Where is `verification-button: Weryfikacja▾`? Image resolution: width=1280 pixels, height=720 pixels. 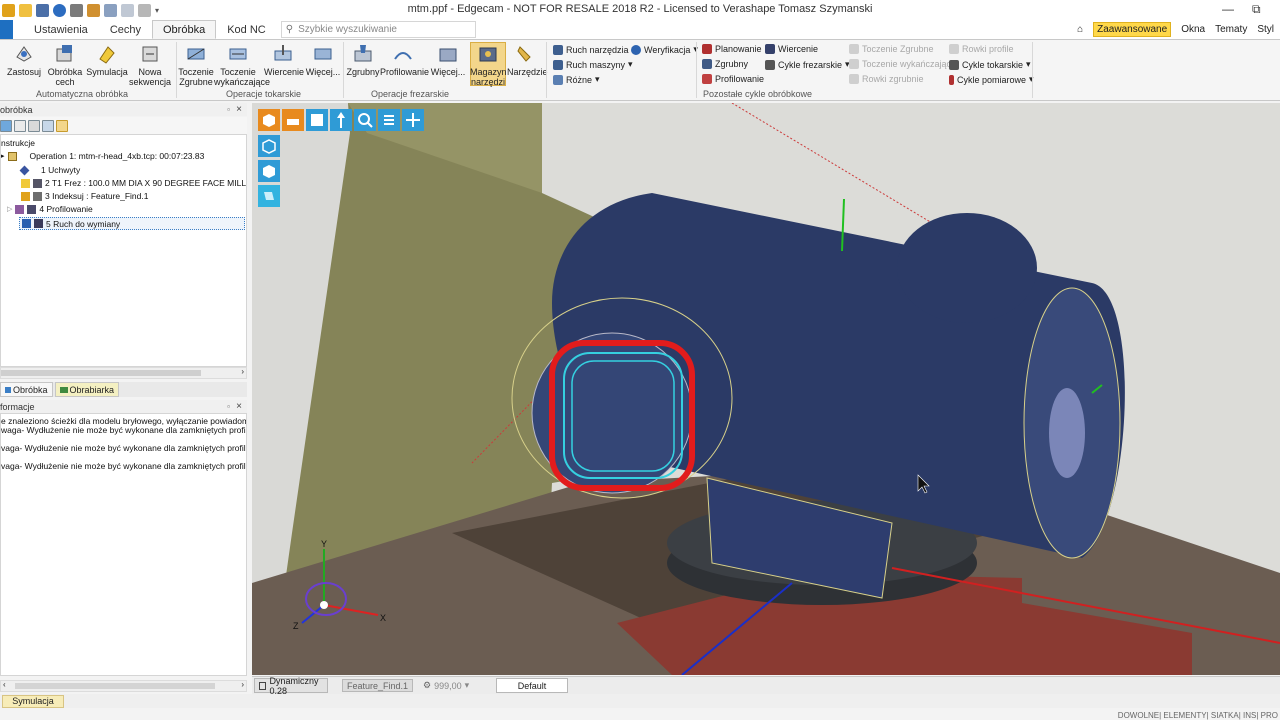
verification-button: Weryfikacja▾ is located at coordinates (664, 49).